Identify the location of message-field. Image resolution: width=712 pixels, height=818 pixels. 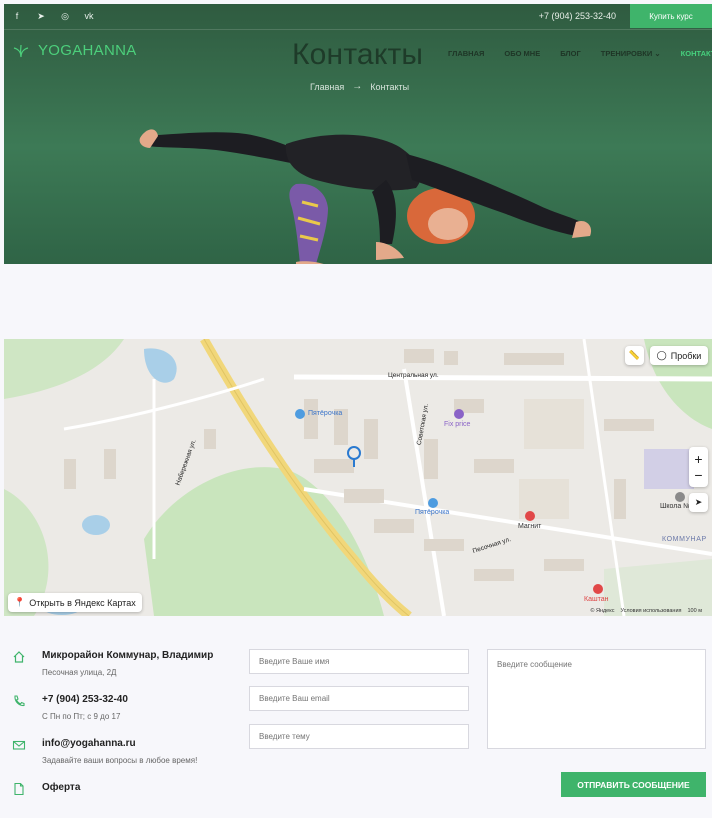
(596, 699).